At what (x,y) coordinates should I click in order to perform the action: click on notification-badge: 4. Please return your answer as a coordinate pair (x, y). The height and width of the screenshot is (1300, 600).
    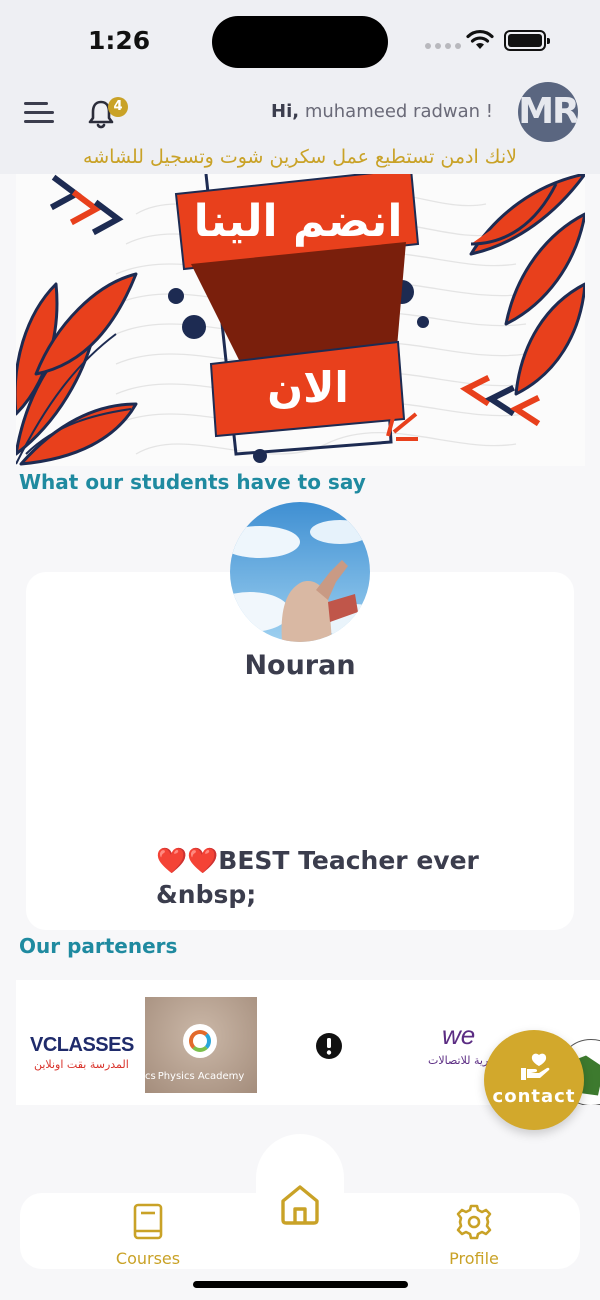
    Looking at the image, I should click on (118, 107).